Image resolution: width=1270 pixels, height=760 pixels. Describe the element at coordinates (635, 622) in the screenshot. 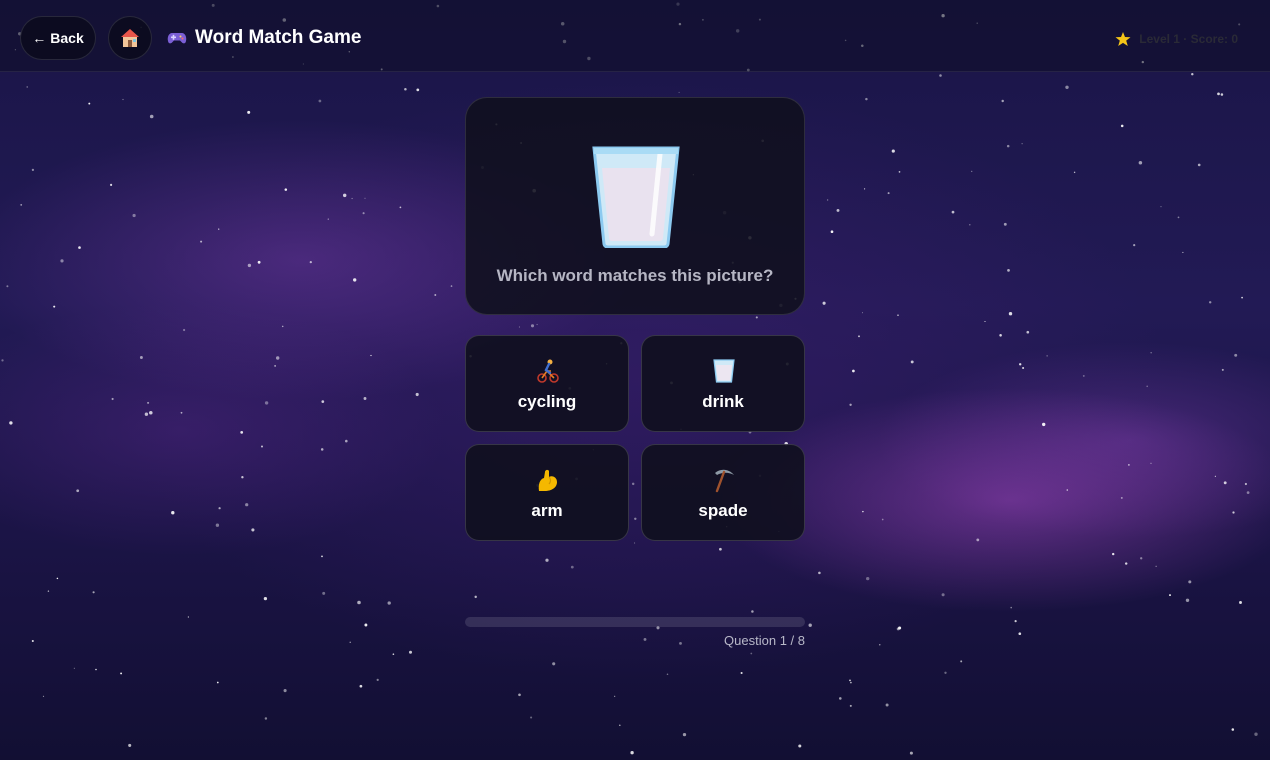

I see `progress-bar` at that location.